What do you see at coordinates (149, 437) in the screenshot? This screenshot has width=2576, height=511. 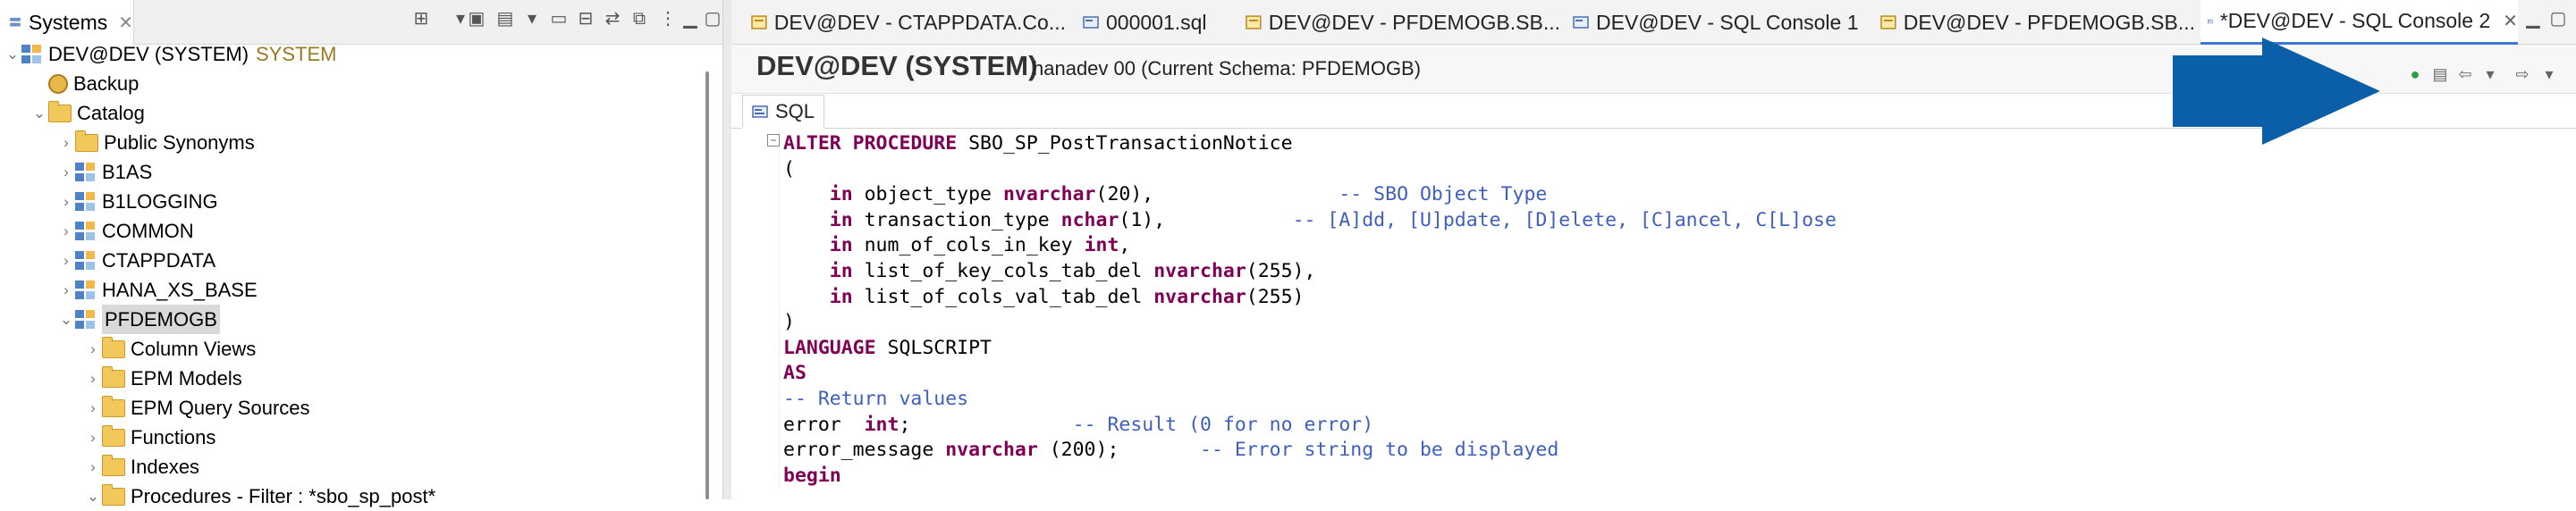 I see `tree-item: › Functions` at bounding box center [149, 437].